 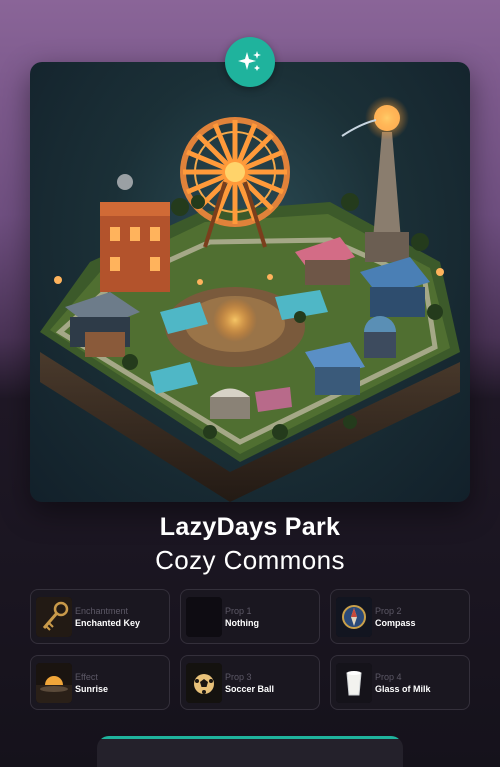 I want to click on key-icon, so click(x=54, y=617).